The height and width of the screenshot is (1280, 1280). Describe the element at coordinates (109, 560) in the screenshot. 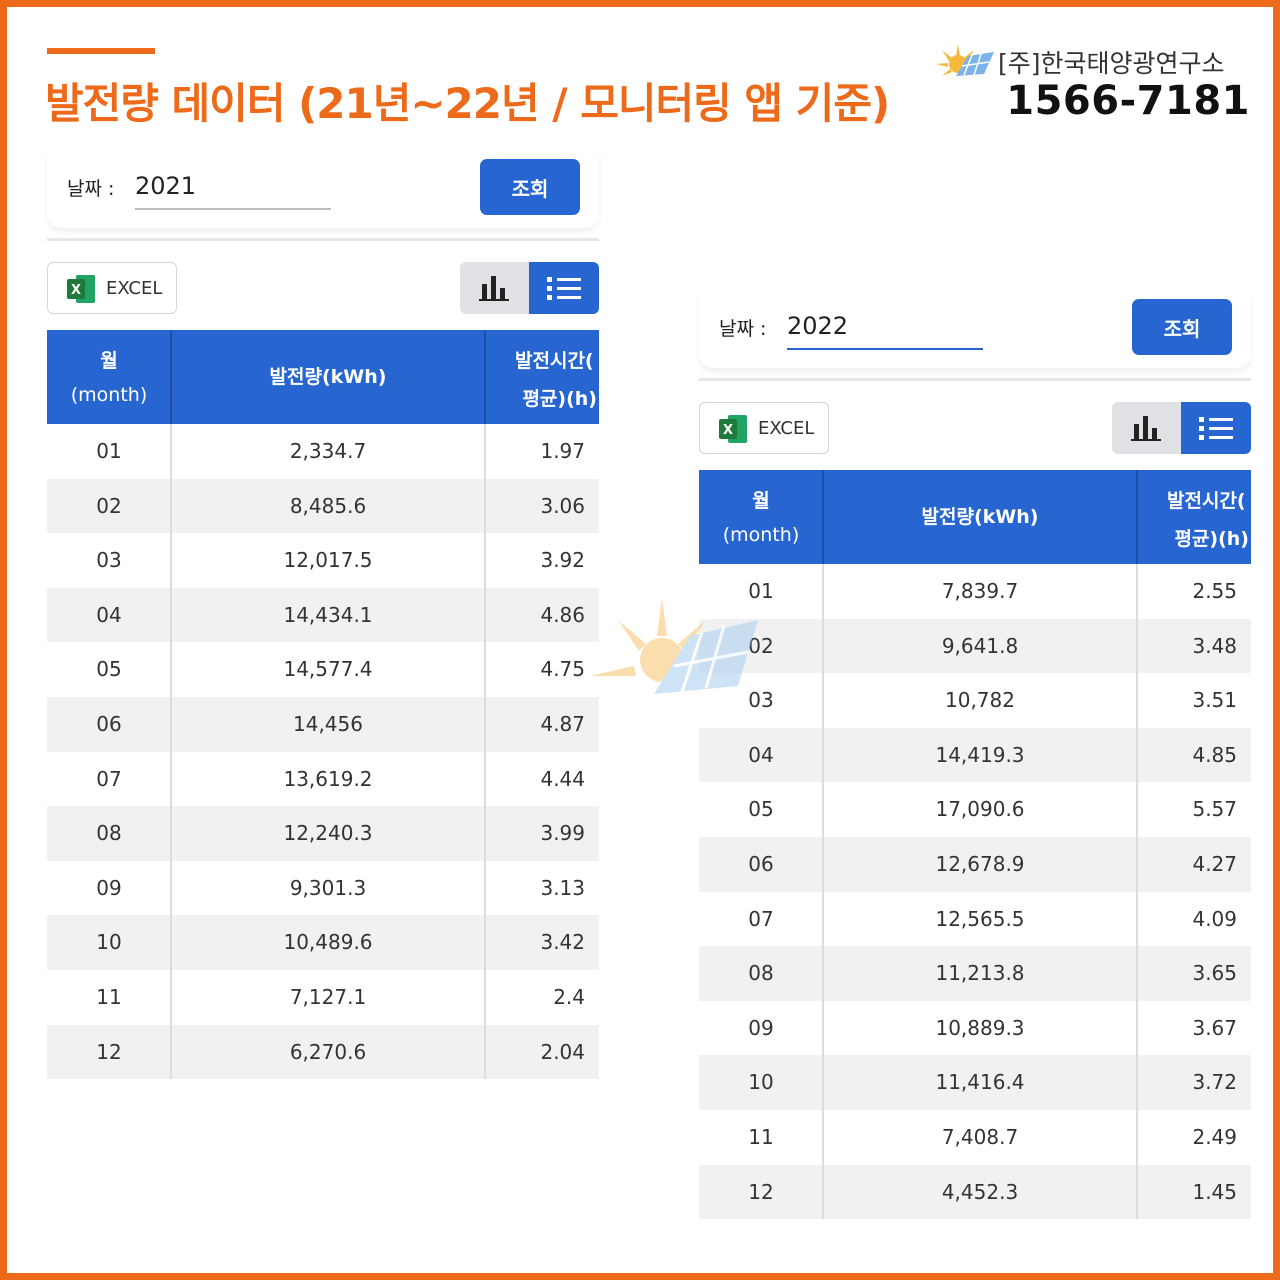

I see `month-cell: 03` at that location.